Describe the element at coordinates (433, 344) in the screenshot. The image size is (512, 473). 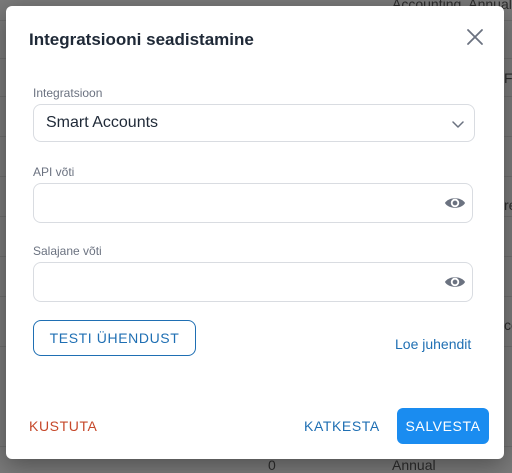
I see `instructions-link: Loe juhendit` at that location.